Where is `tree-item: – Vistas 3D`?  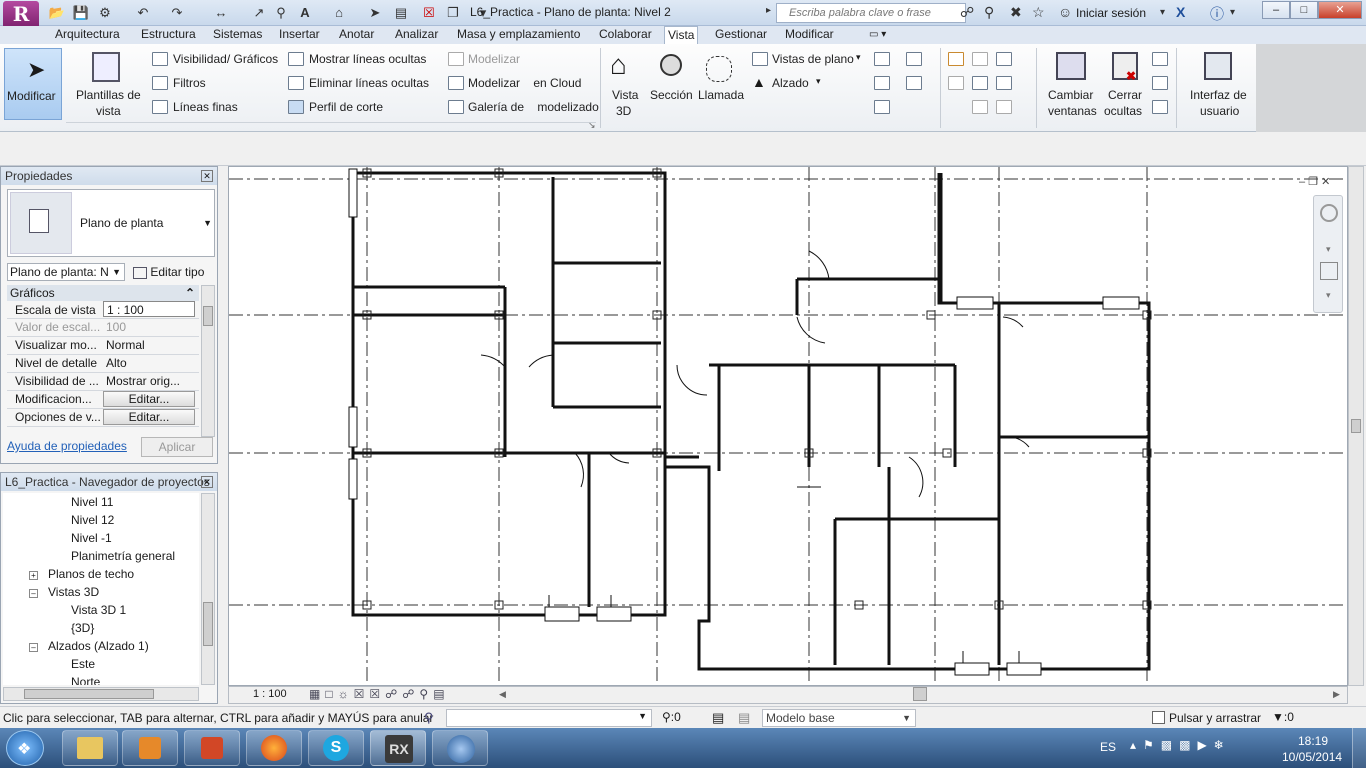 tree-item: – Vistas 3D is located at coordinates (101, 592).